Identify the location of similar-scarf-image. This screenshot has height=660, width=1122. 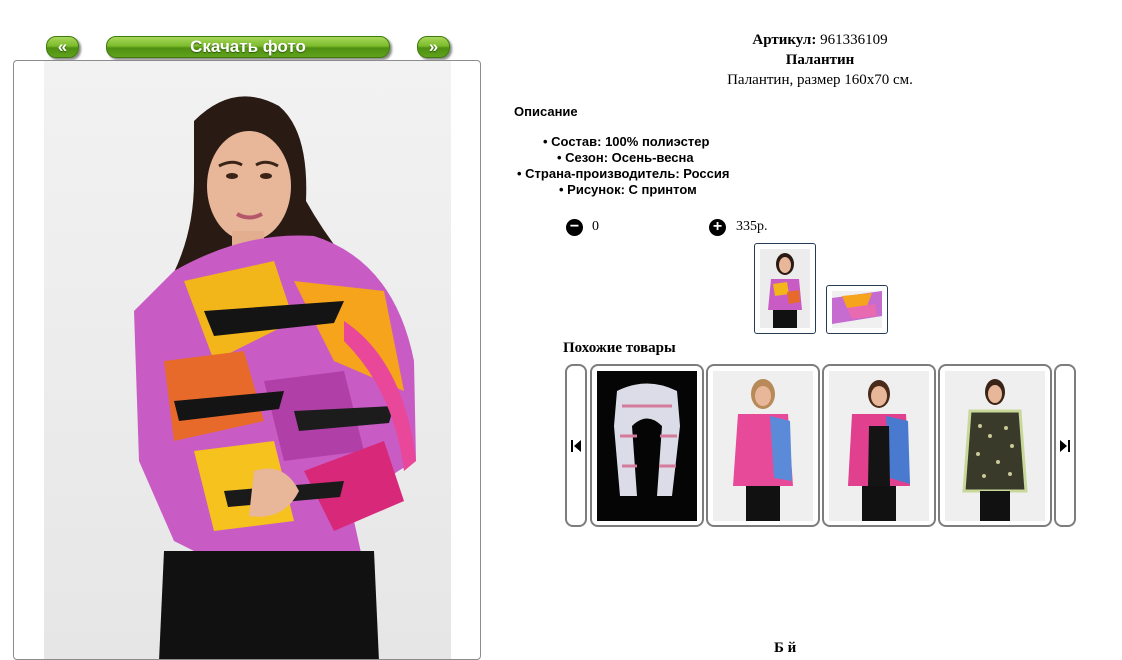
(647, 446).